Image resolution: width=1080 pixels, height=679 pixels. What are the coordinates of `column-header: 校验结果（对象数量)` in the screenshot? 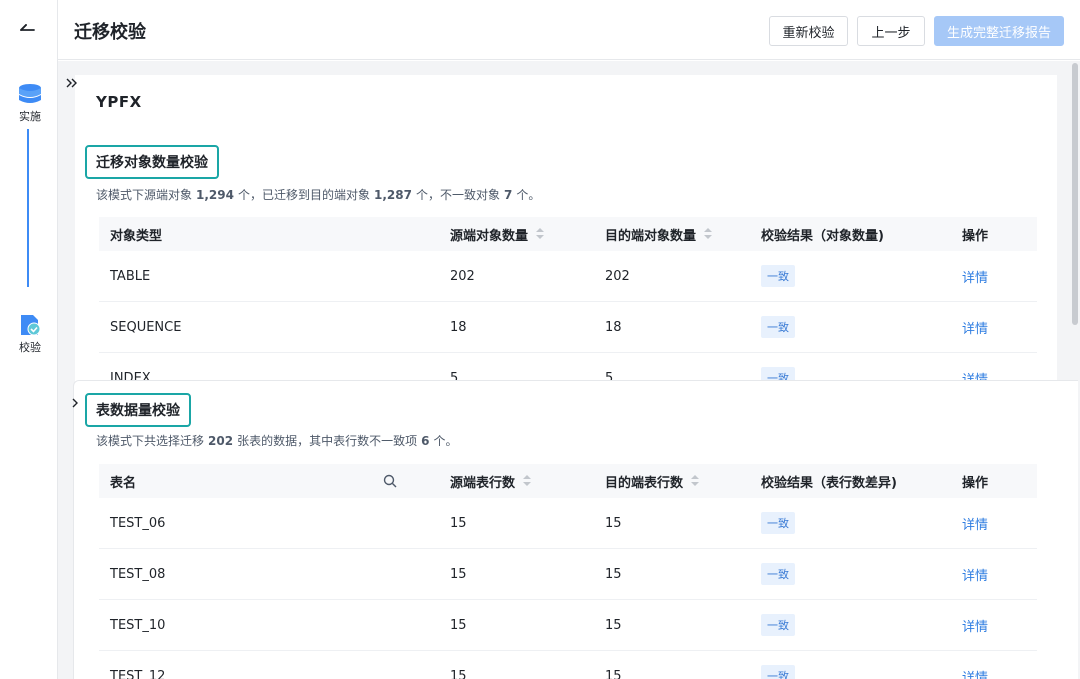 It's located at (822, 236).